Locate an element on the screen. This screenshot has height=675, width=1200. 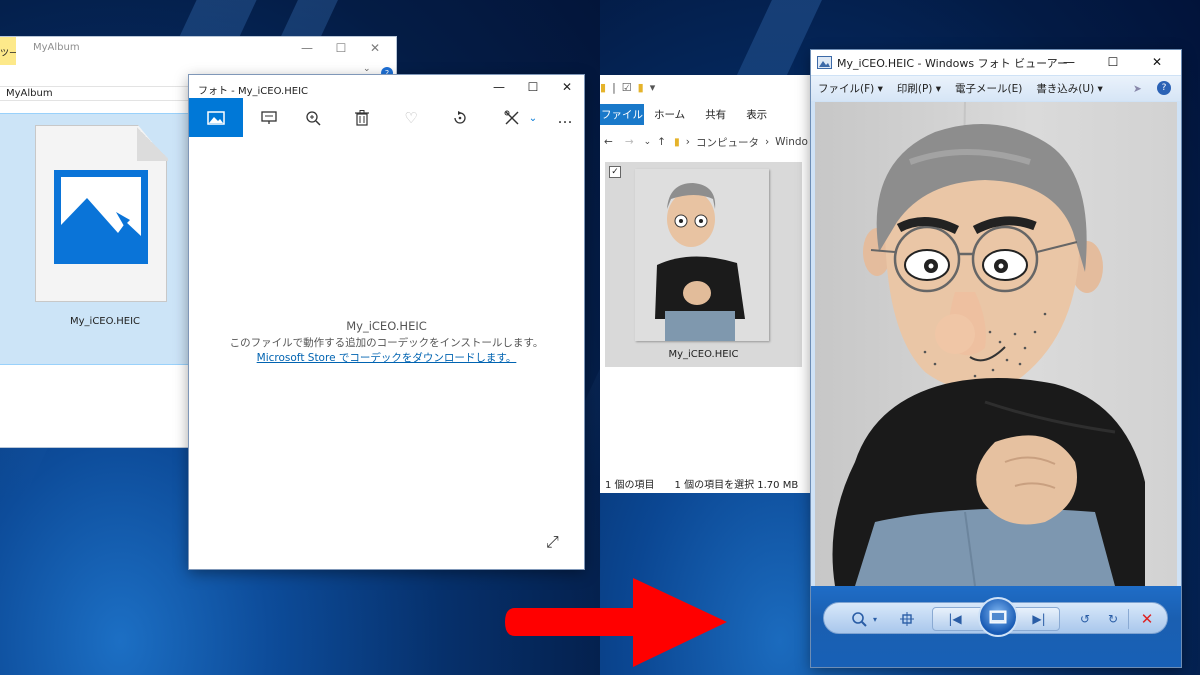
slideshow-button is located at coordinates (998, 617).